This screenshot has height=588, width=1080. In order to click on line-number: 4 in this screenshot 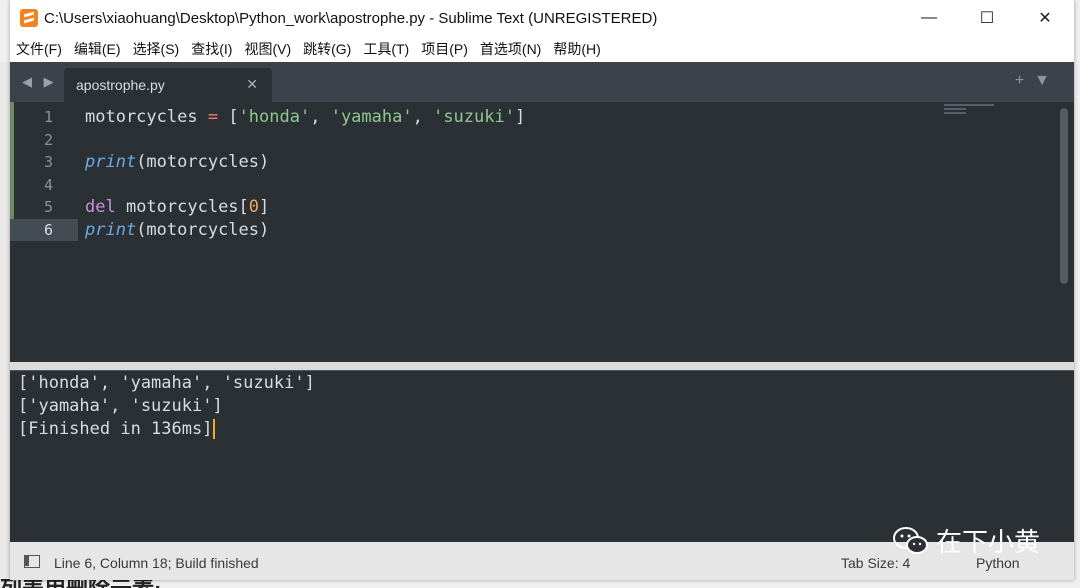, I will do `click(48, 184)`.